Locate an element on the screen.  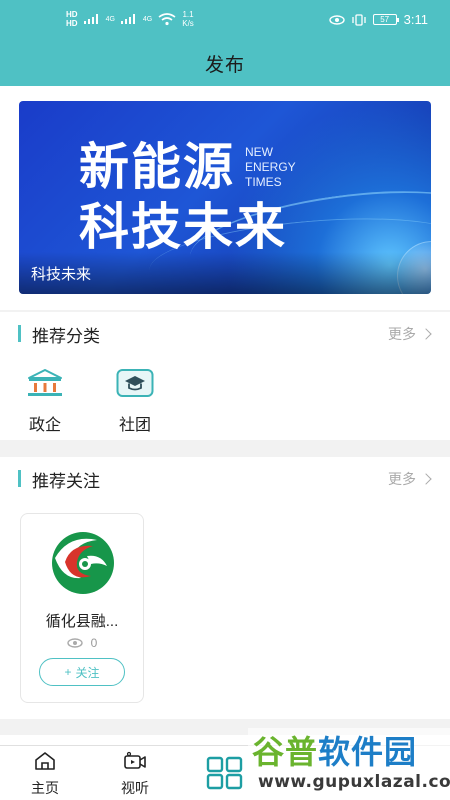
banner-caption: 科技未来 is located at coordinates (61, 274).